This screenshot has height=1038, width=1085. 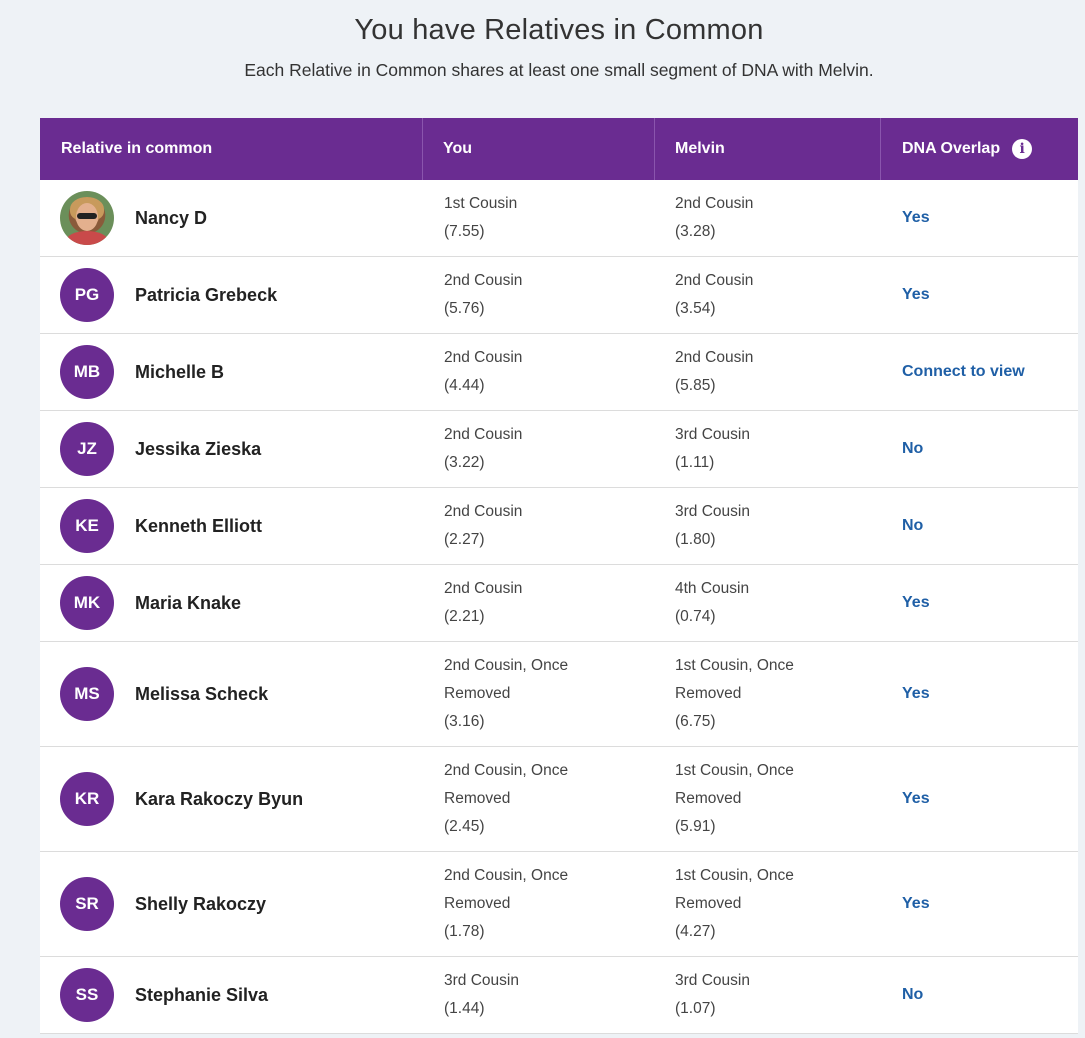 I want to click on avatar-initials: SR, so click(x=87, y=904).